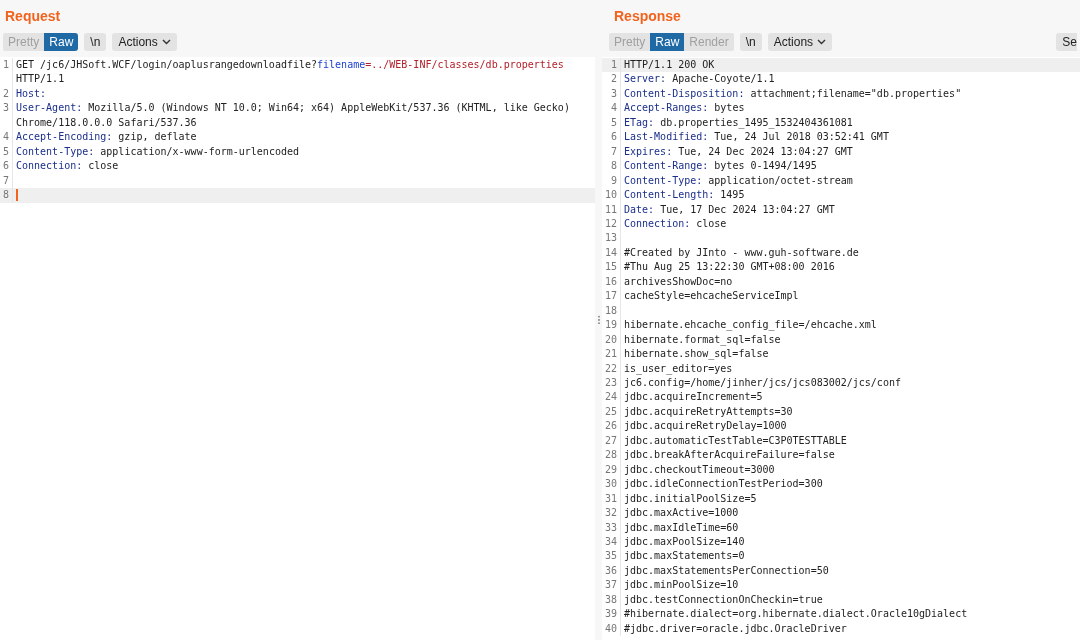 The image size is (1080, 640). Describe the element at coordinates (157, 151) in the screenshot. I see `code-line: Content-Type: application/x-www-form-urlencoded` at that location.